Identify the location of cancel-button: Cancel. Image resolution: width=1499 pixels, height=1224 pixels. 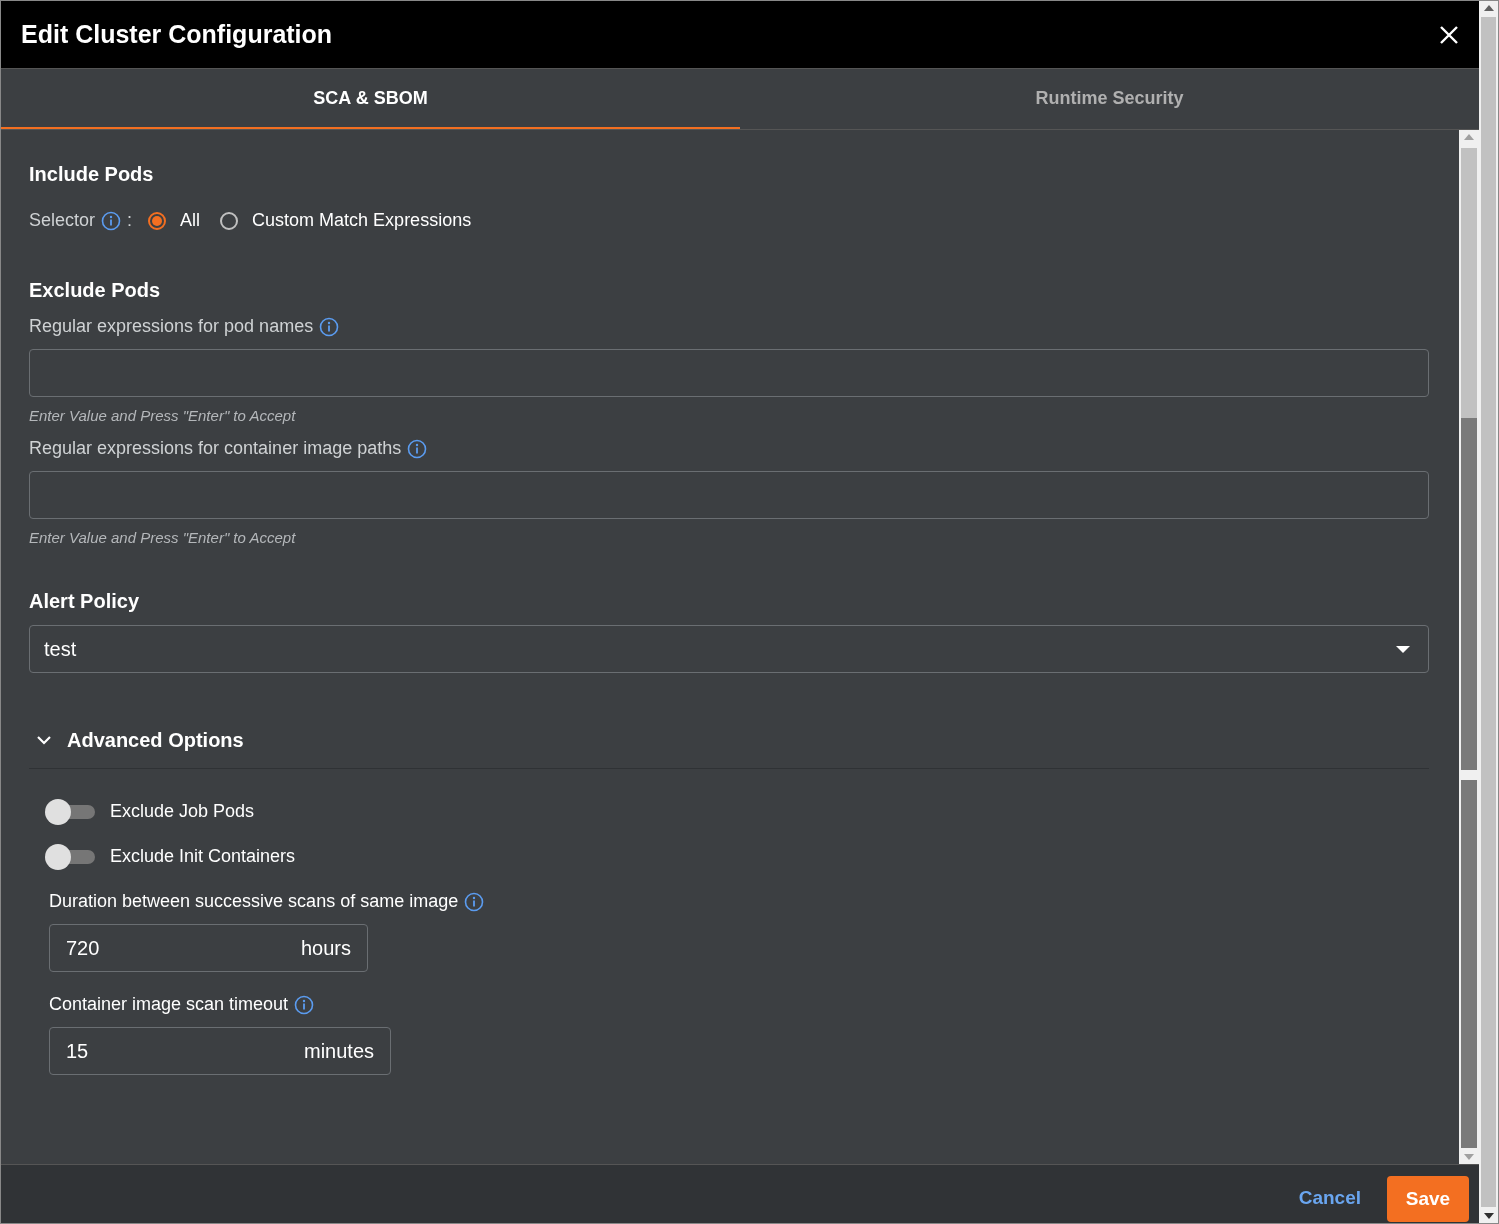
(1329, 1198).